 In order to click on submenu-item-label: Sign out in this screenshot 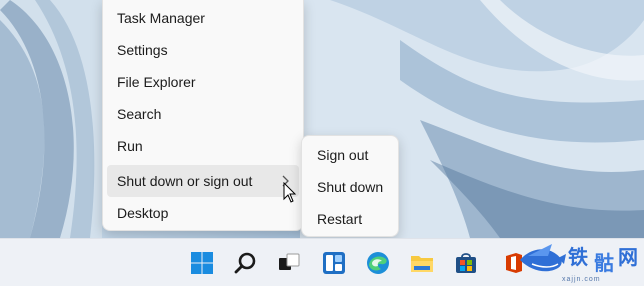, I will do `click(343, 155)`.